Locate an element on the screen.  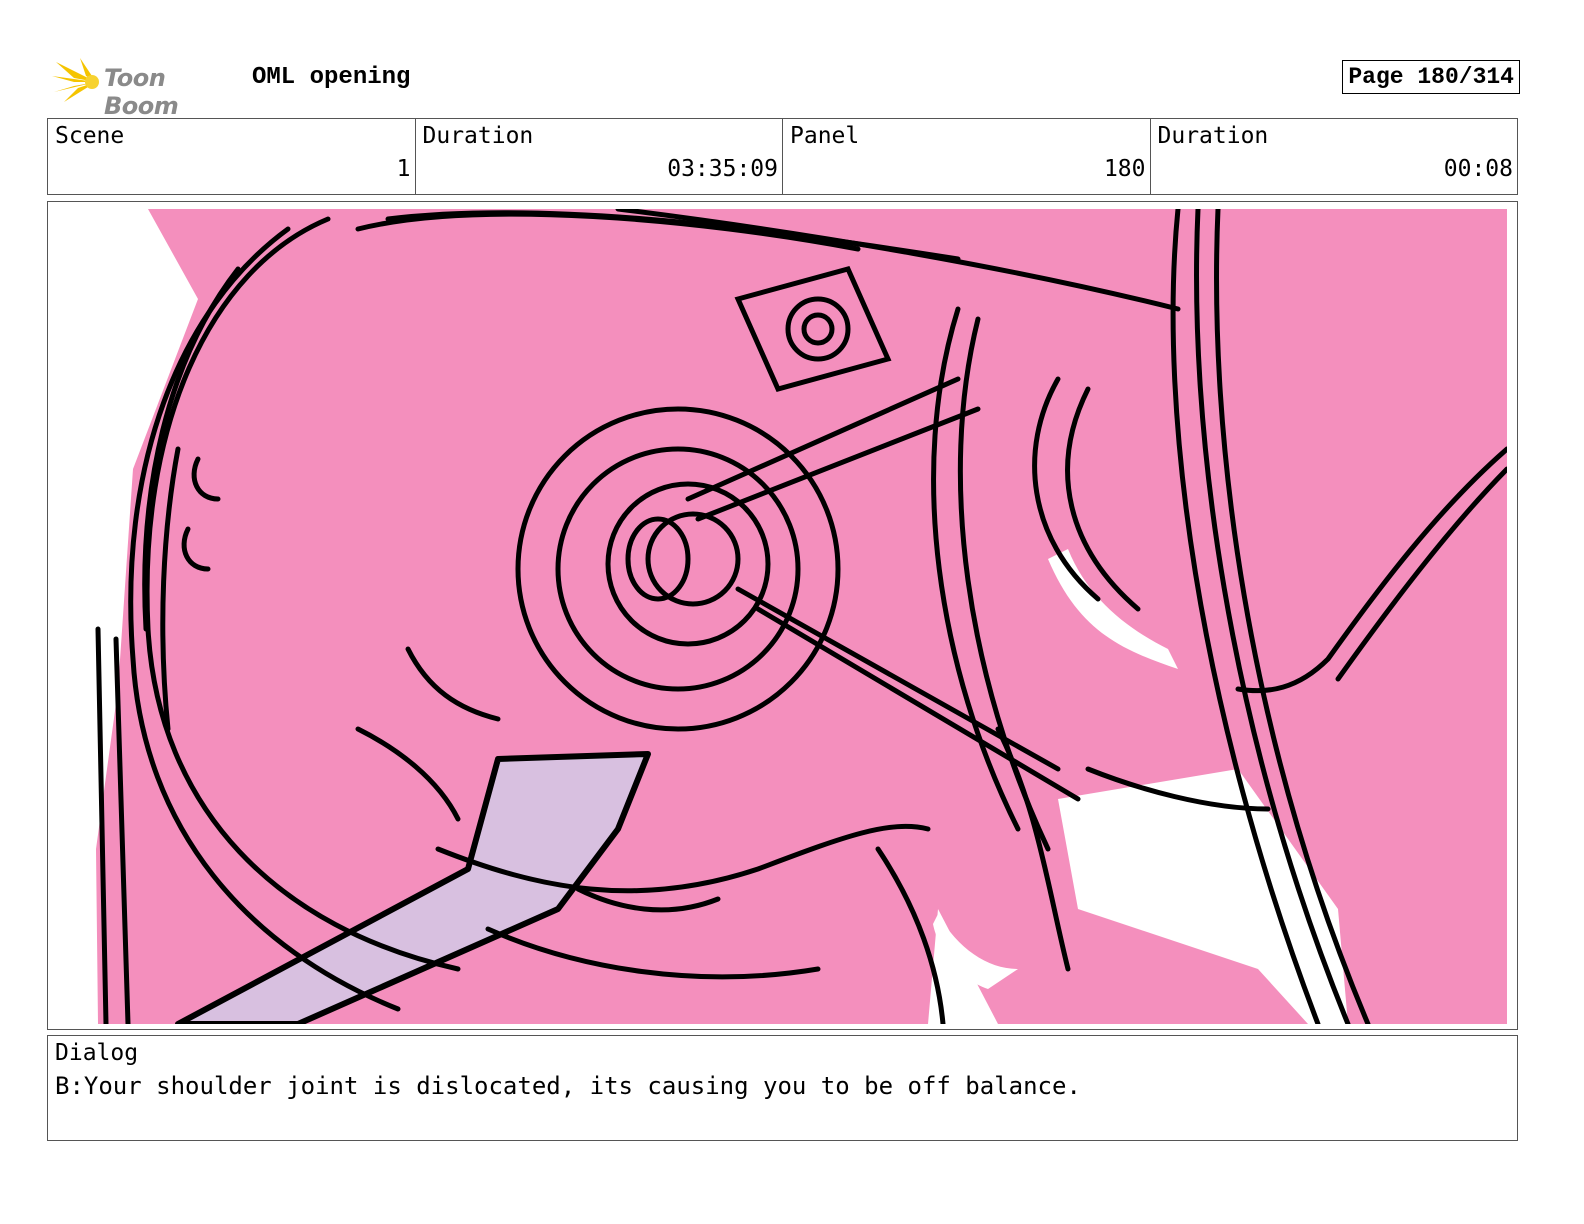
panel-label: Panel is located at coordinates (825, 136).